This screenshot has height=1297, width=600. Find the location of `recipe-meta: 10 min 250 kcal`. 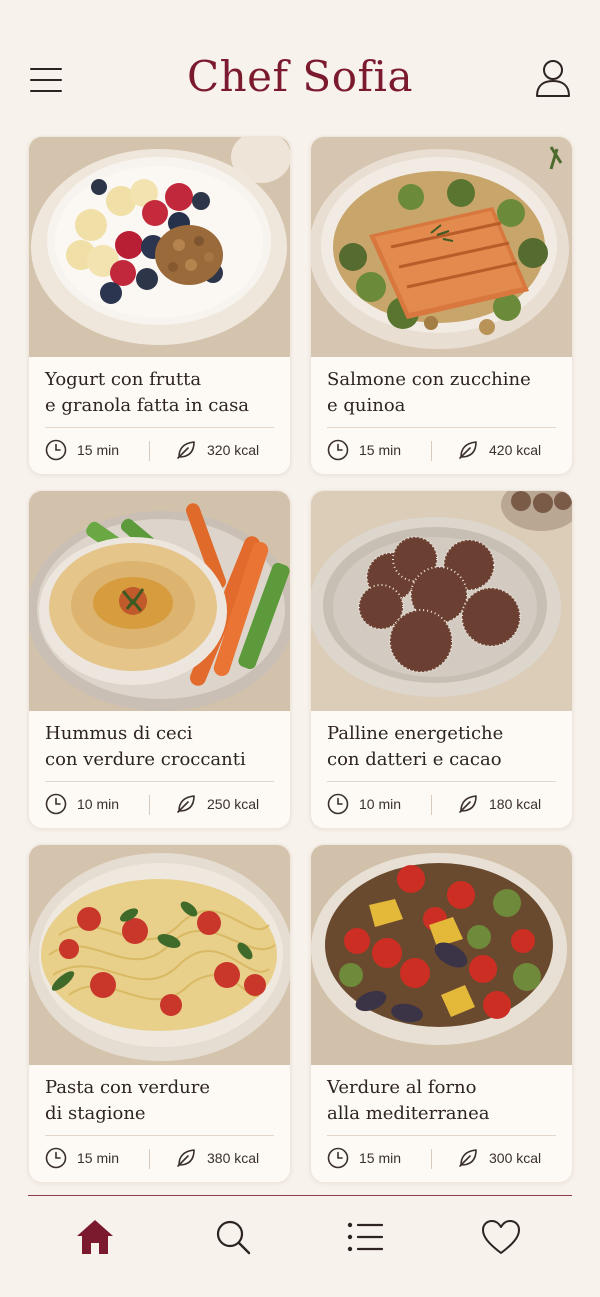

recipe-meta: 10 min 250 kcal is located at coordinates (159, 805).